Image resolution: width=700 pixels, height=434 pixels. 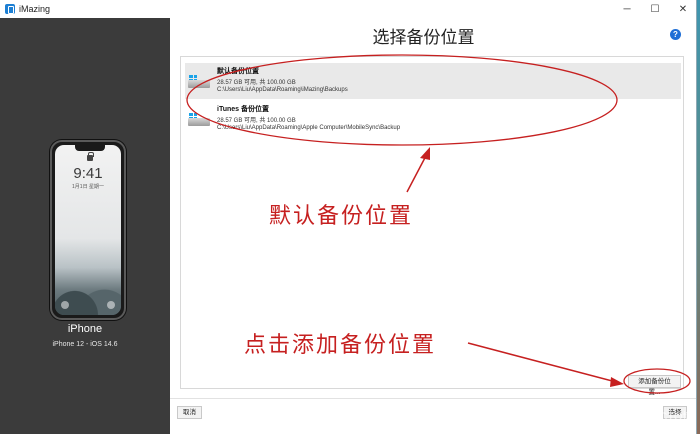 I want to click on annotation-add-location: 点击添加备份位置, so click(x=340, y=345).